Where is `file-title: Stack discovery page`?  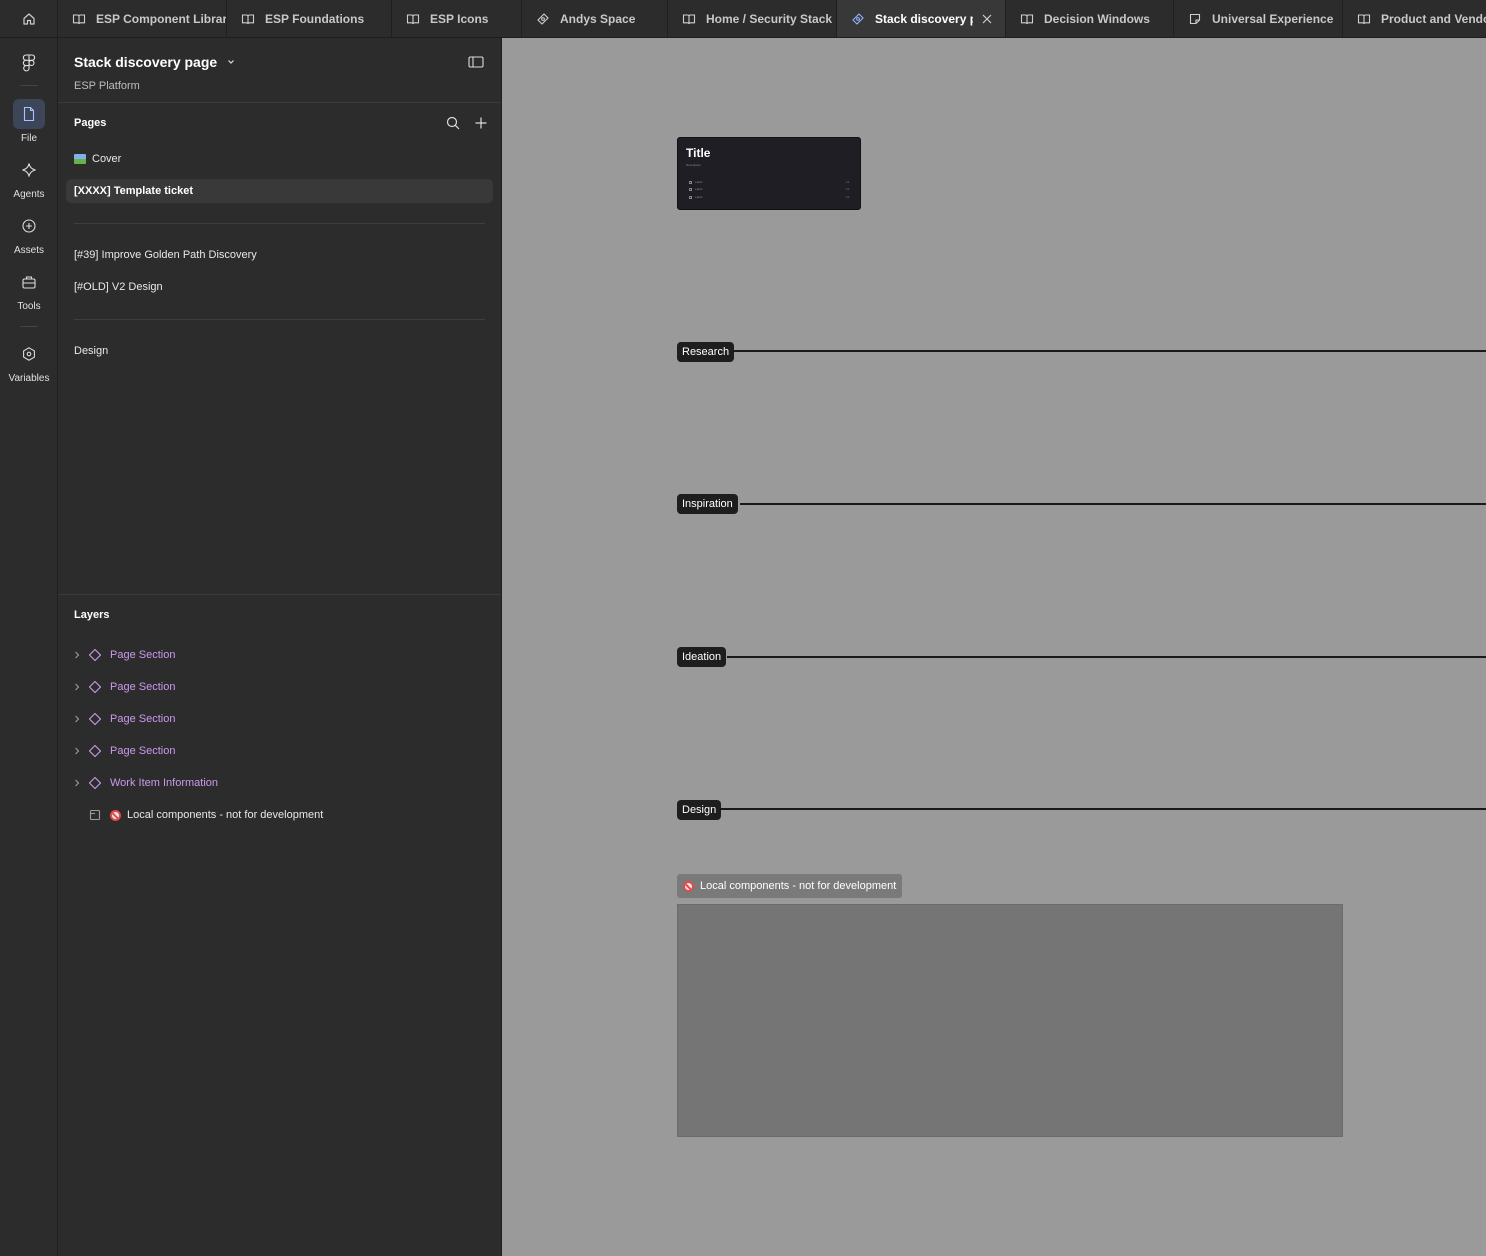
file-title: Stack discovery page is located at coordinates (154, 62).